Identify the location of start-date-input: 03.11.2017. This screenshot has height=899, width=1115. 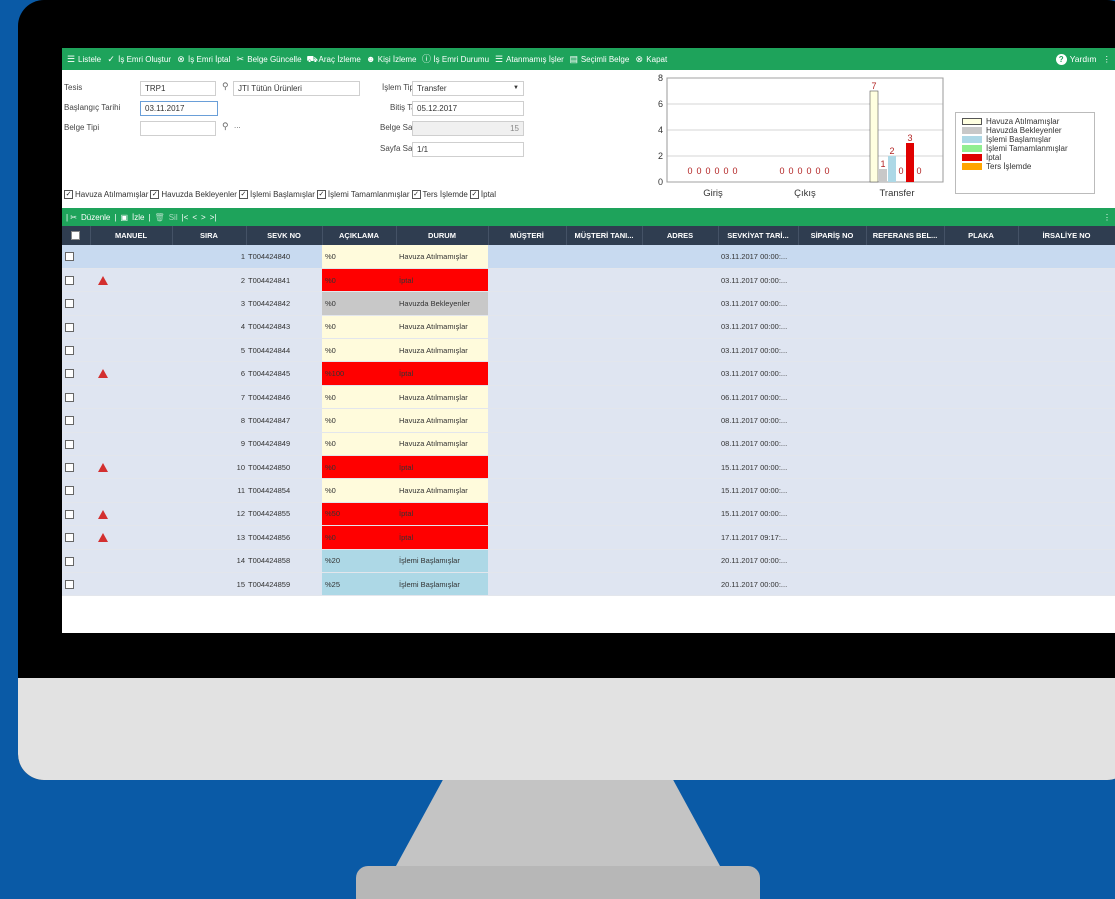
(179, 108).